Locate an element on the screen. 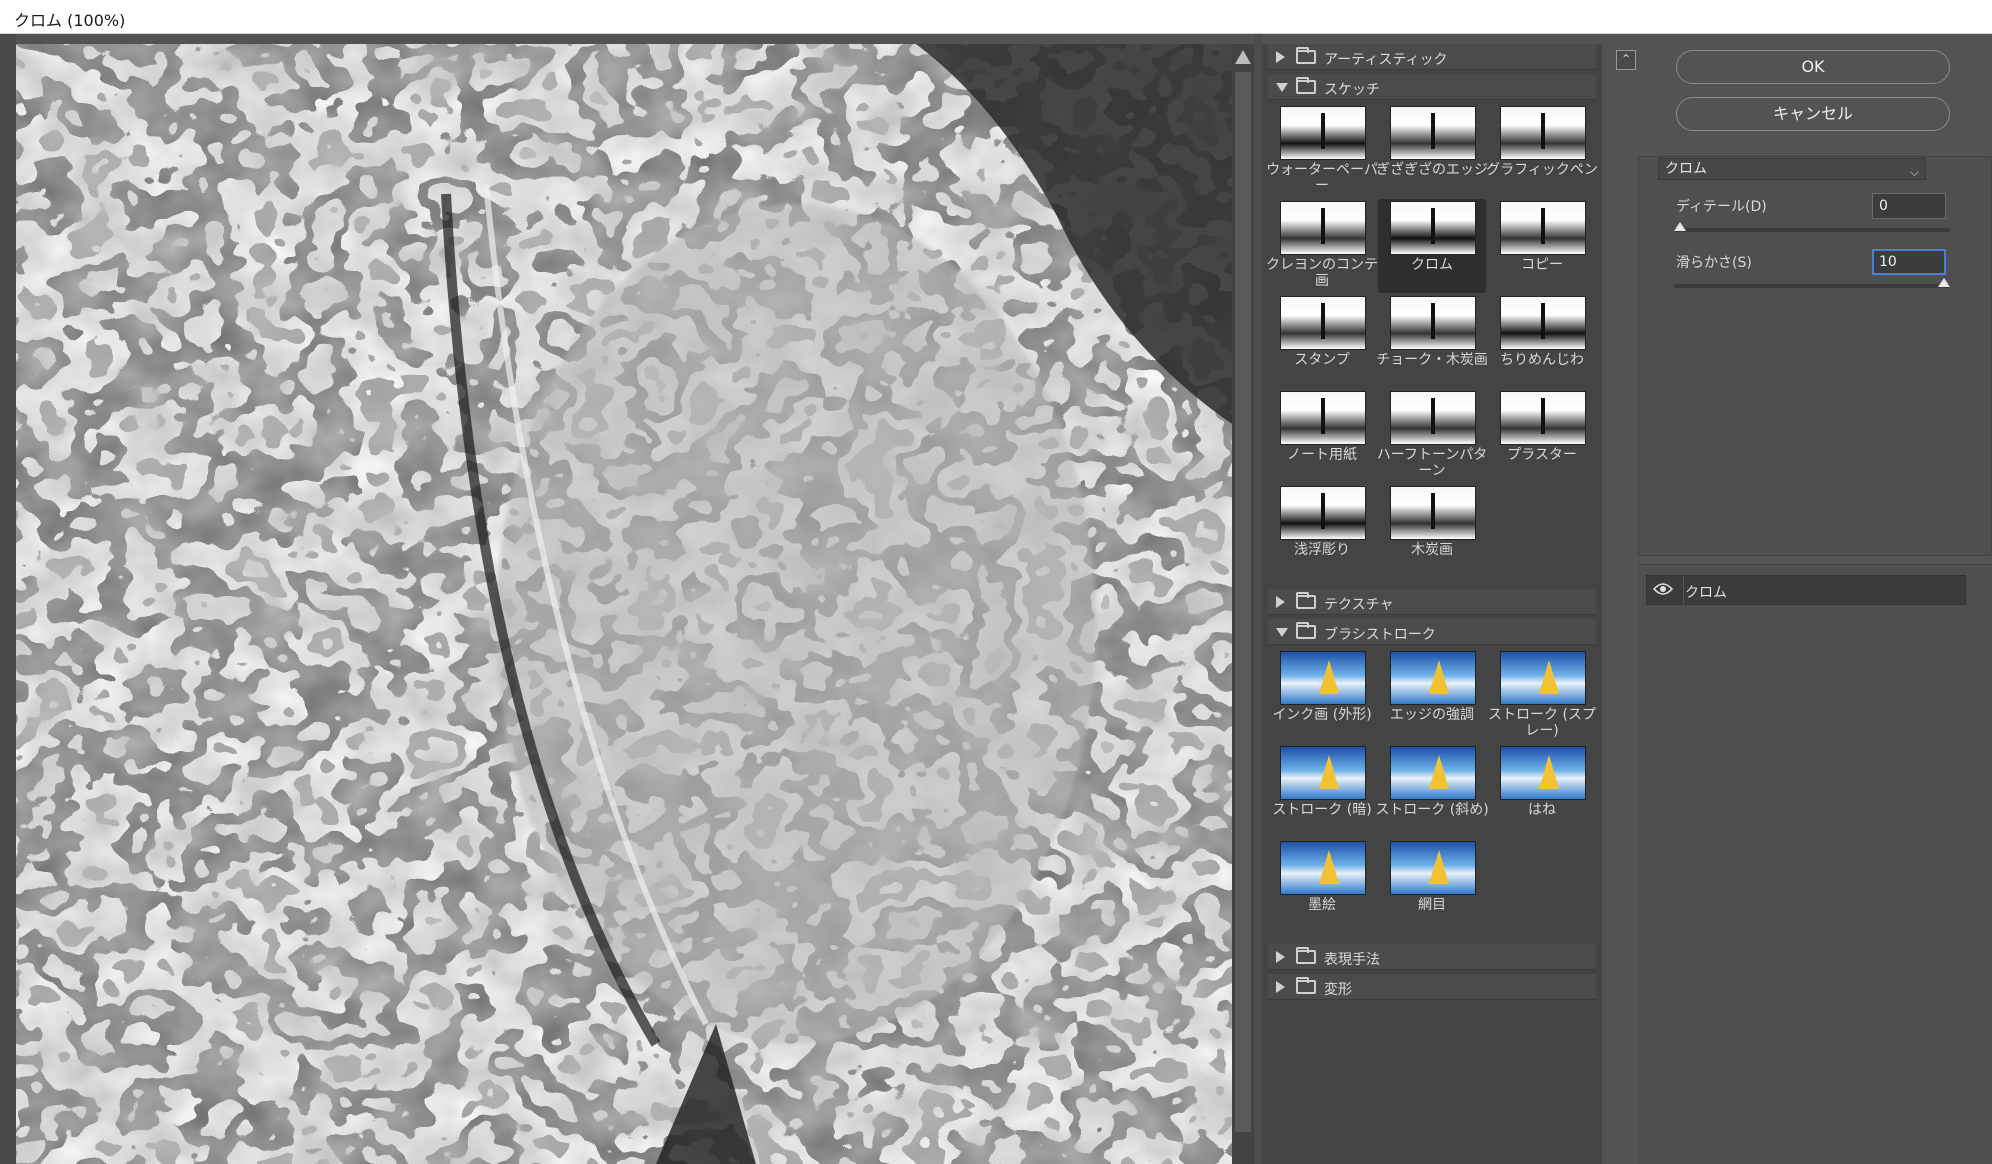  filter-thumbnail-label: エッジの強調 is located at coordinates (1432, 715).